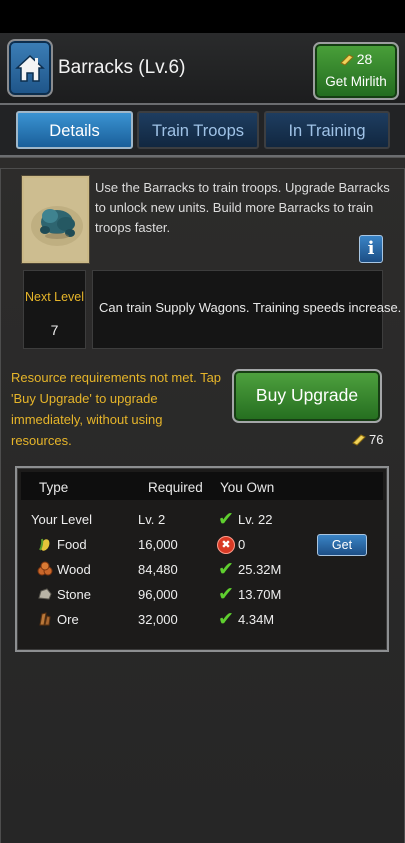 This screenshot has height=843, width=405. Describe the element at coordinates (260, 594) in the screenshot. I see `row-own: 13.70M` at that location.